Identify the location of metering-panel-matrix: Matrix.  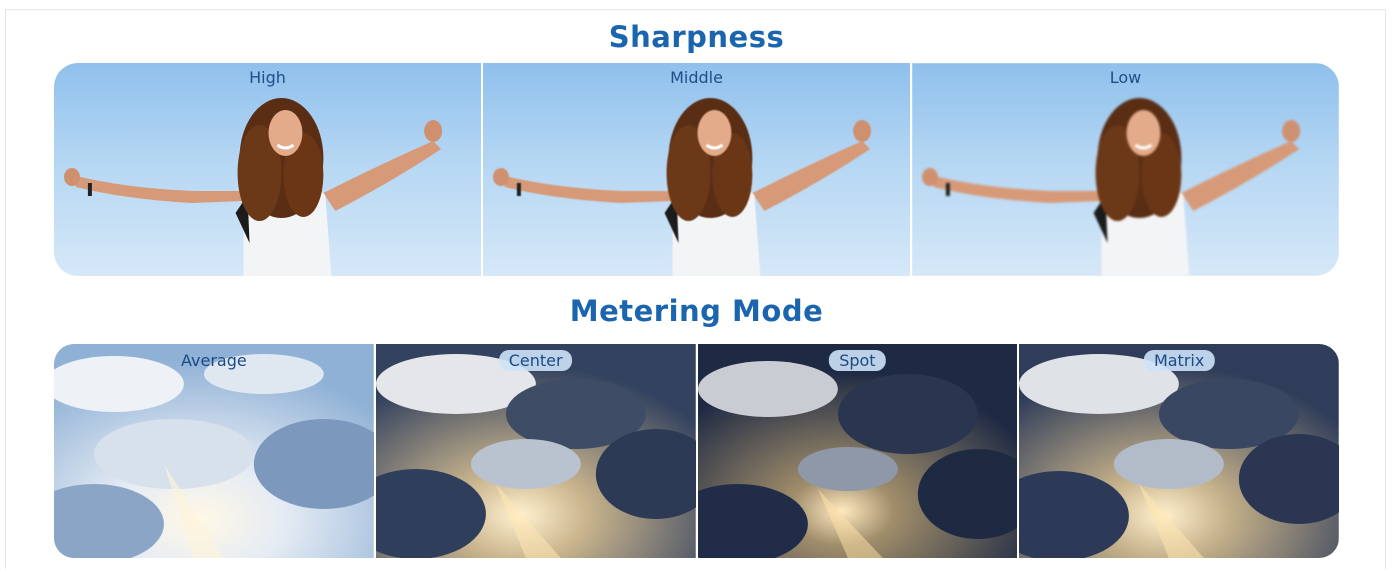
(1178, 451).